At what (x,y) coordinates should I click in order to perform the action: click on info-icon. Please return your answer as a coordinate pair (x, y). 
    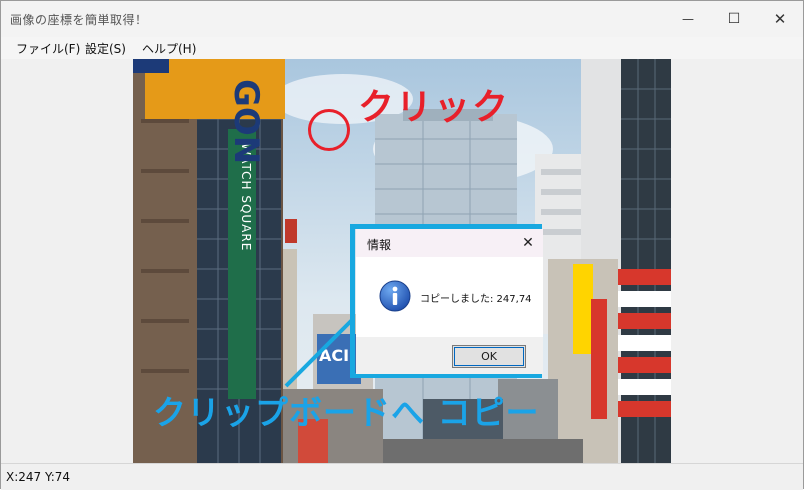
    Looking at the image, I should click on (395, 296).